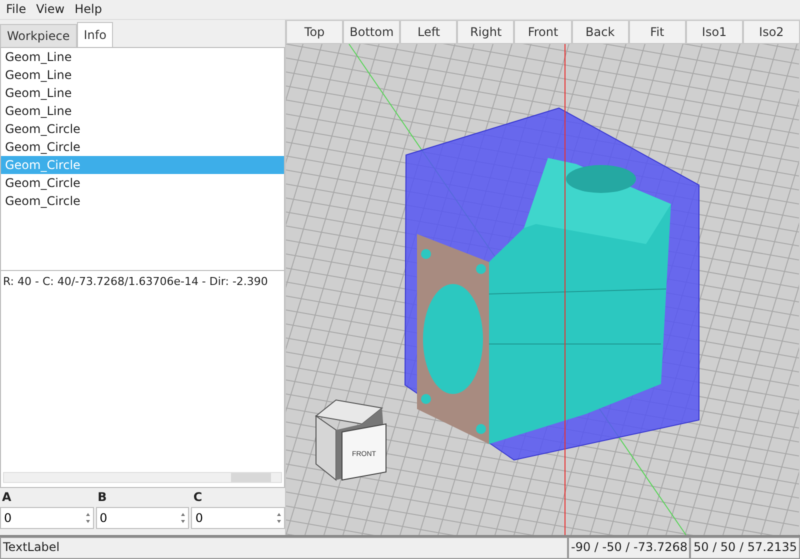 Image resolution: width=800 pixels, height=559 pixels. I want to click on view-button: Back, so click(600, 32).